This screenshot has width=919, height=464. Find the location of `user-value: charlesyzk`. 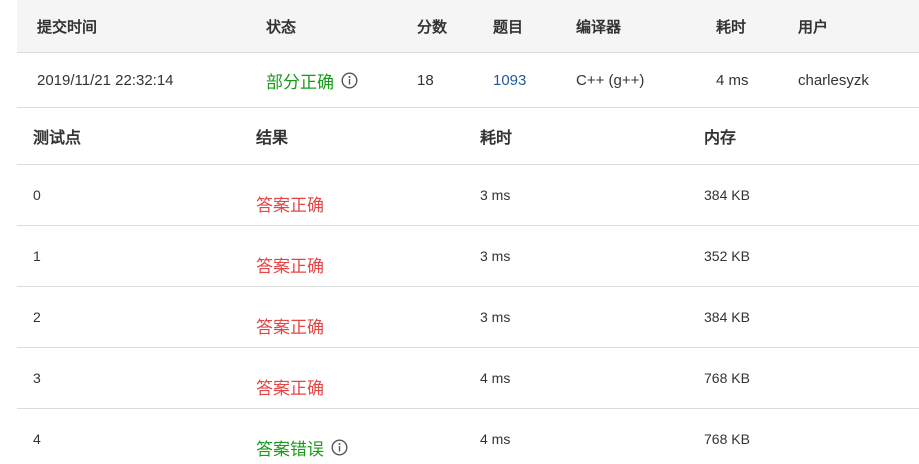

user-value: charlesyzk is located at coordinates (833, 80).